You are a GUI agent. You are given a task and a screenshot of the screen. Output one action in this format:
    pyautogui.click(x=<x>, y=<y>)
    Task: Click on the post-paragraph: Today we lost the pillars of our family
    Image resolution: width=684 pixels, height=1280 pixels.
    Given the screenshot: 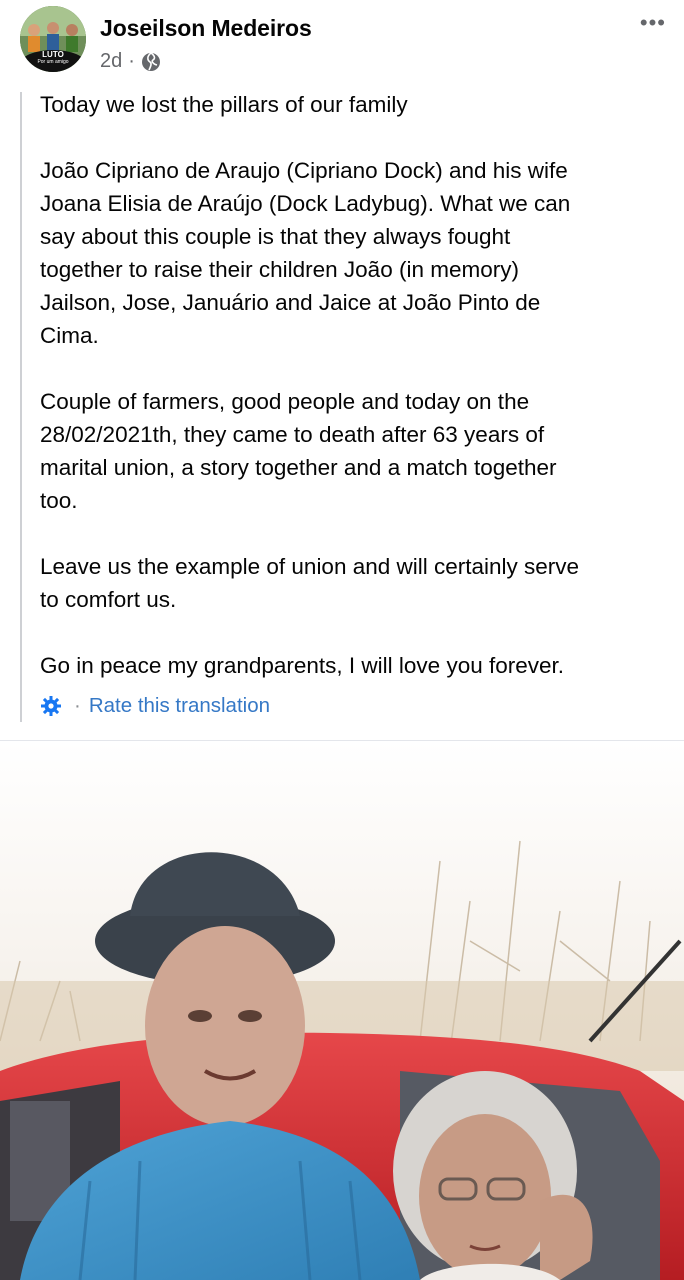 What is the action you would take?
    pyautogui.click(x=224, y=104)
    